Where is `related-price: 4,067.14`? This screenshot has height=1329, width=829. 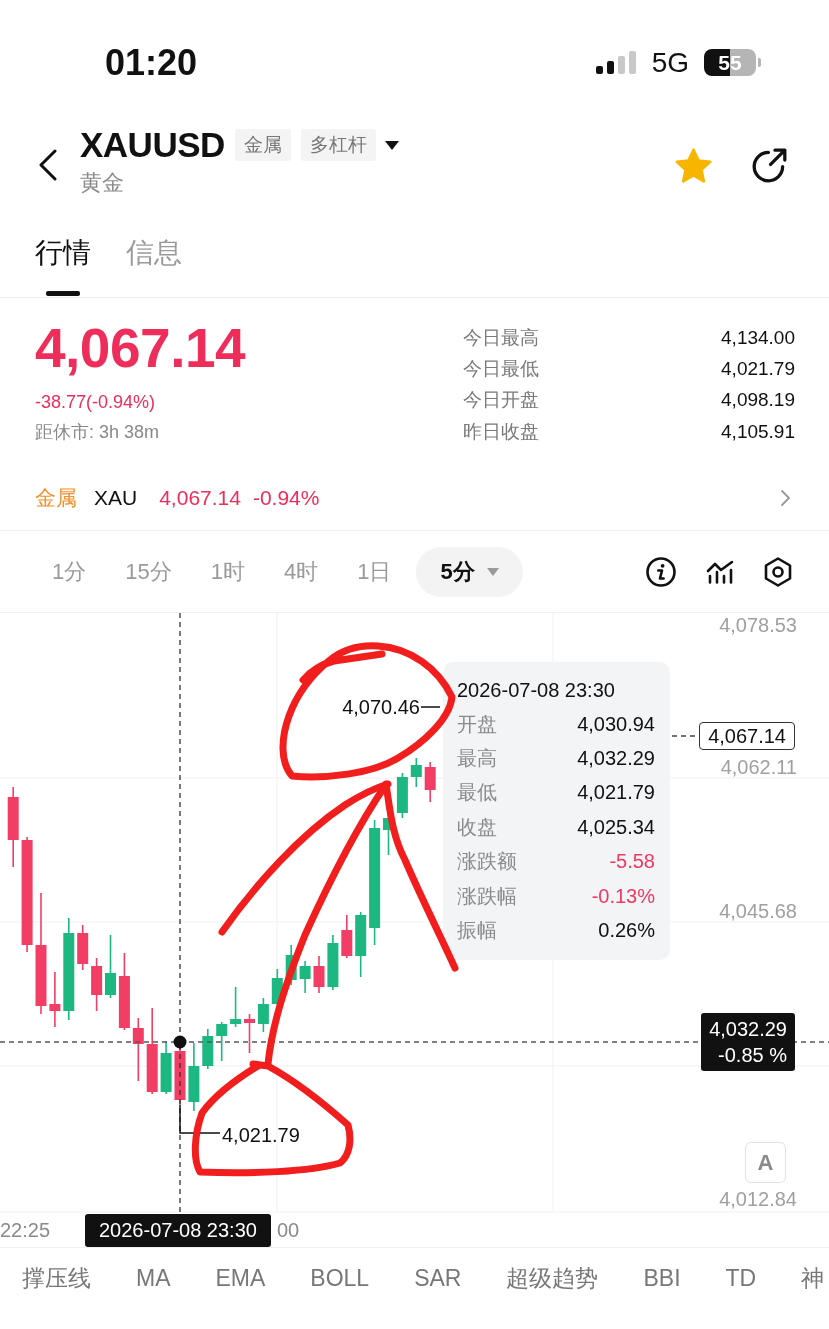 related-price: 4,067.14 is located at coordinates (200, 497).